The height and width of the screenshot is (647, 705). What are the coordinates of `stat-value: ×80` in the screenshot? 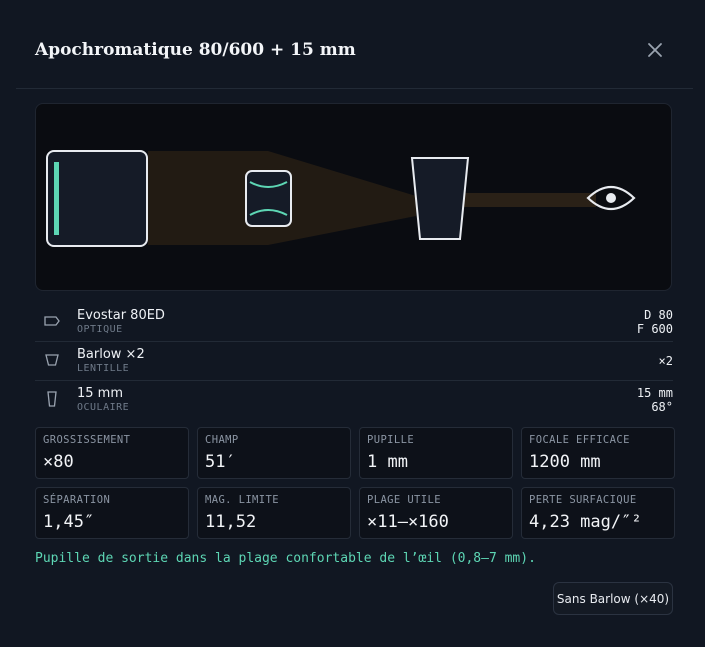 It's located at (58, 462).